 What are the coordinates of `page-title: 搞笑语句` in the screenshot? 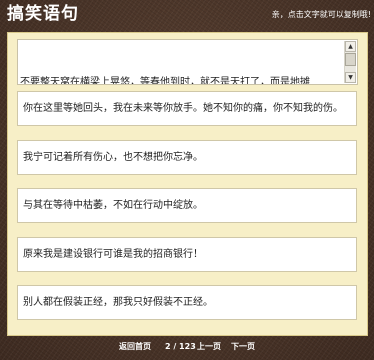 It's located at (43, 14).